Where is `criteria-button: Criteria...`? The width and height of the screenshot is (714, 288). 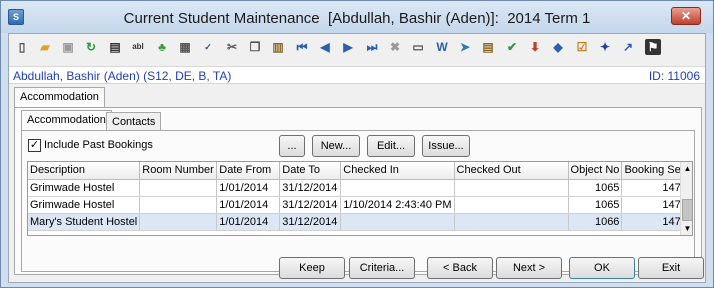
criteria-button: Criteria... is located at coordinates (382, 268).